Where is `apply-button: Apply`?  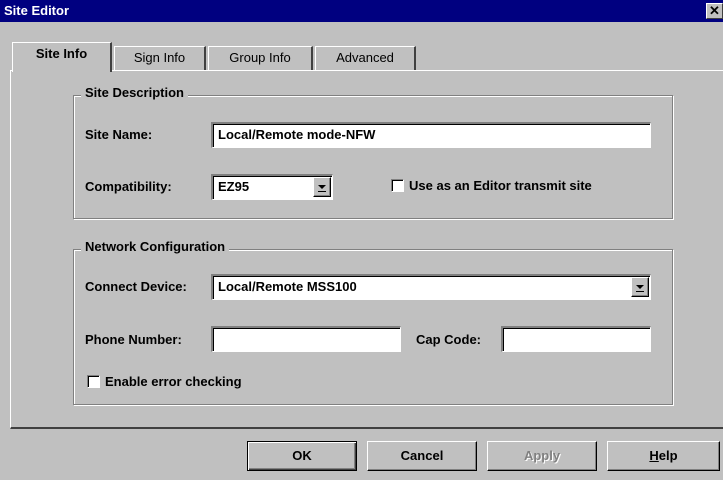
apply-button: Apply is located at coordinates (542, 456).